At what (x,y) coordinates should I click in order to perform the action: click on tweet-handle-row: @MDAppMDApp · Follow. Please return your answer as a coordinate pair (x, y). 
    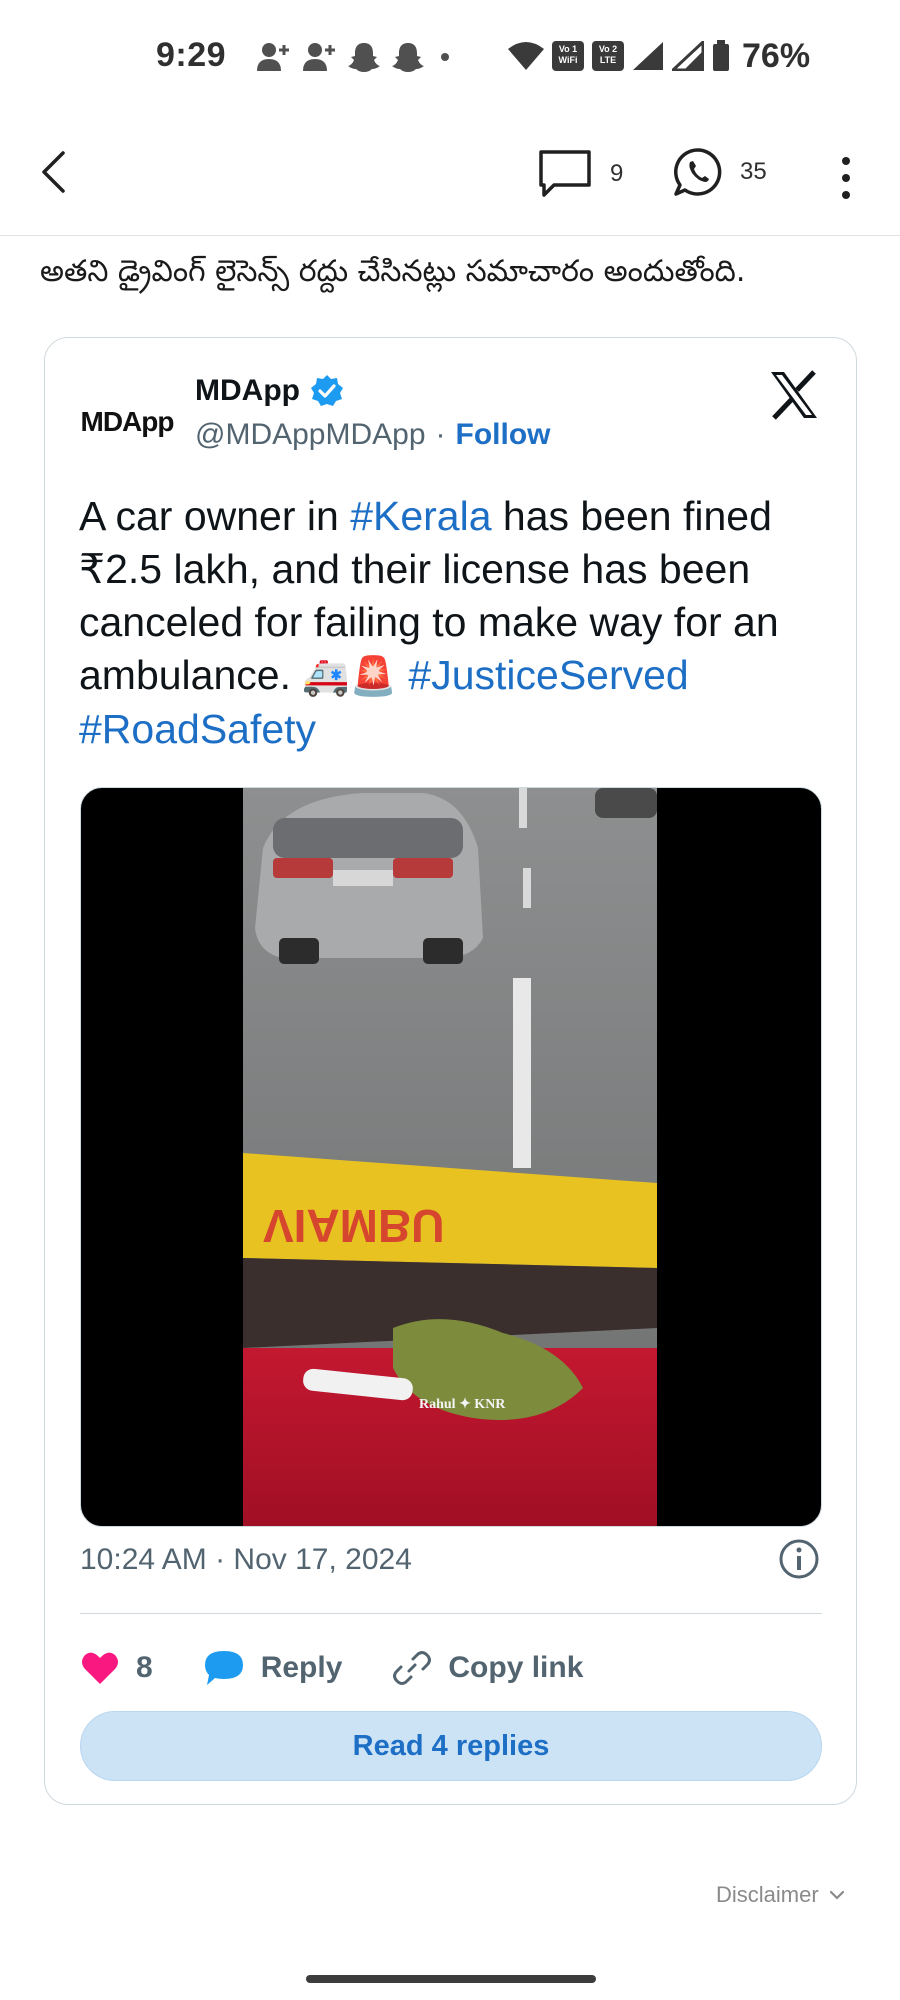
    Looking at the image, I should click on (373, 435).